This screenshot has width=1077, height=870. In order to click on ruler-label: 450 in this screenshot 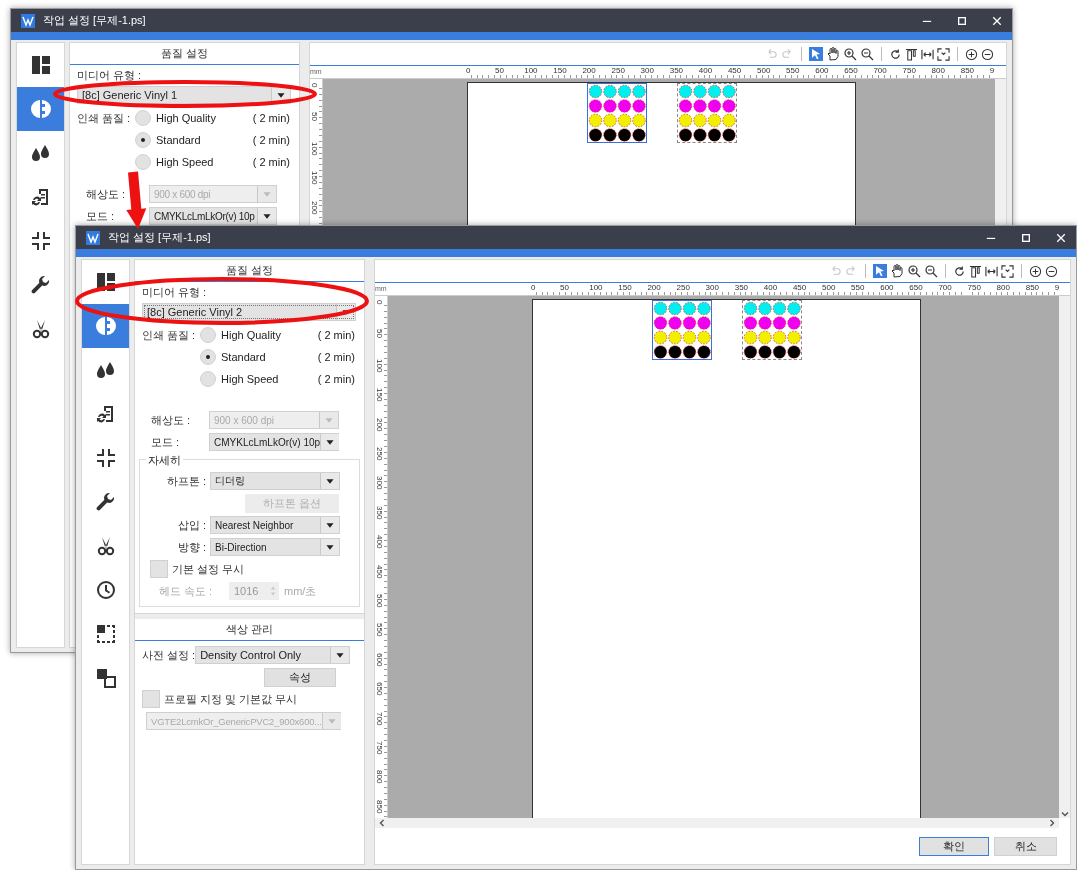, I will do `click(379, 571)`.